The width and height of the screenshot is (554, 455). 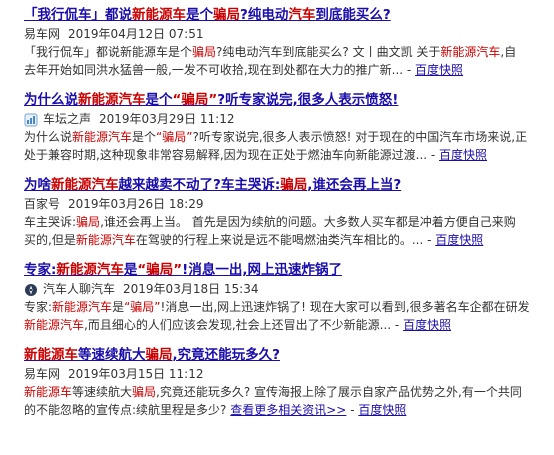 What do you see at coordinates (345, 307) in the screenshot?
I see `snippet-text: !消息一出,网上迅速炸锅了! 现在大家可以看到,很多著名车企都在研发` at bounding box center [345, 307].